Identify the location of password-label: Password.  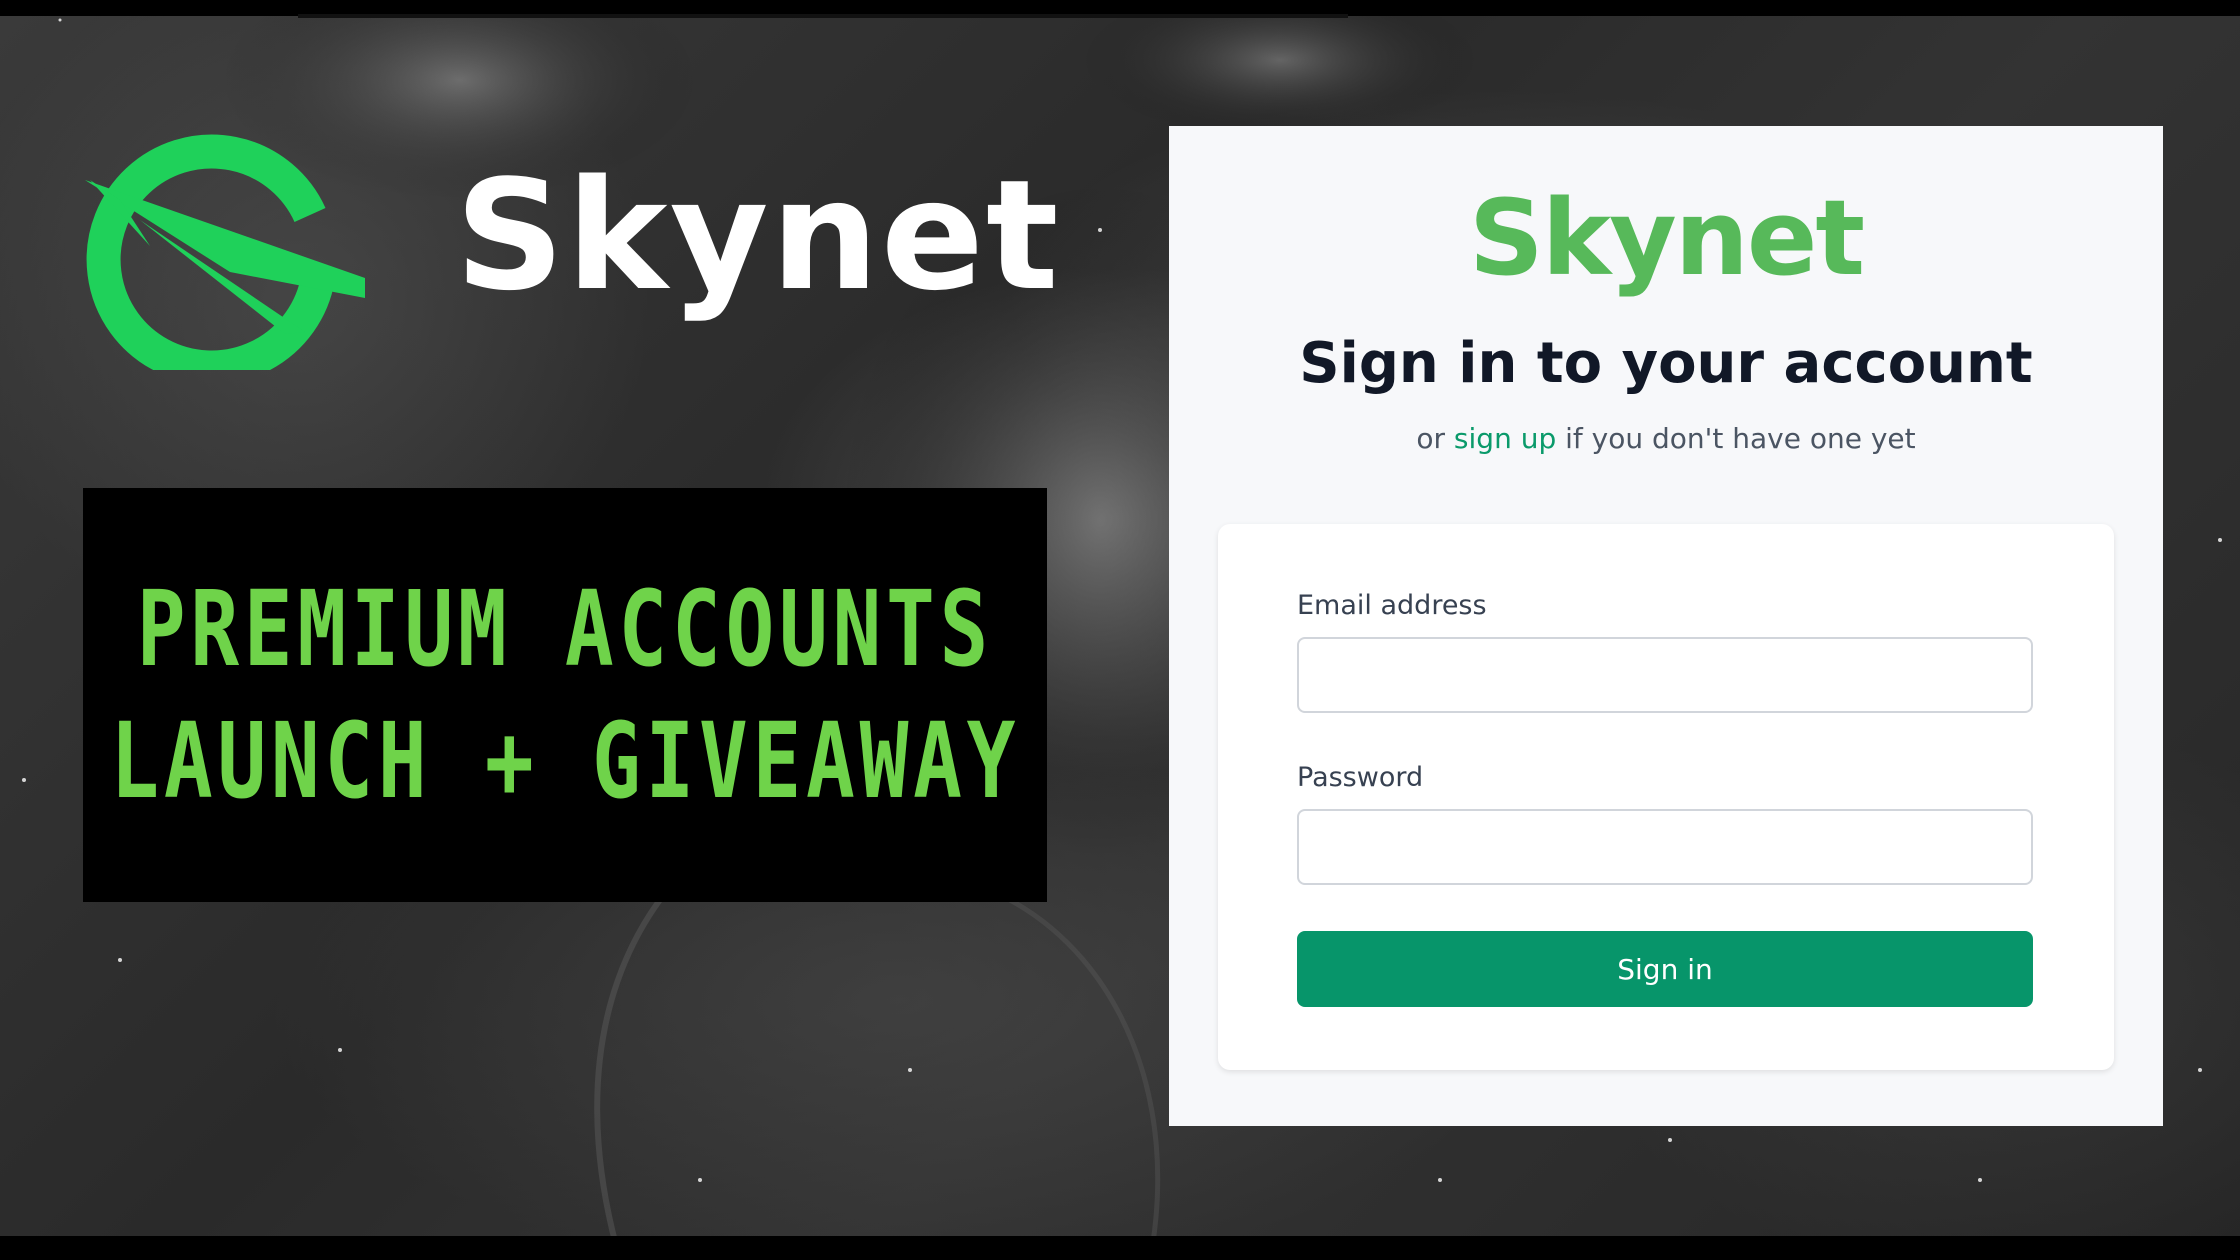
(1360, 777).